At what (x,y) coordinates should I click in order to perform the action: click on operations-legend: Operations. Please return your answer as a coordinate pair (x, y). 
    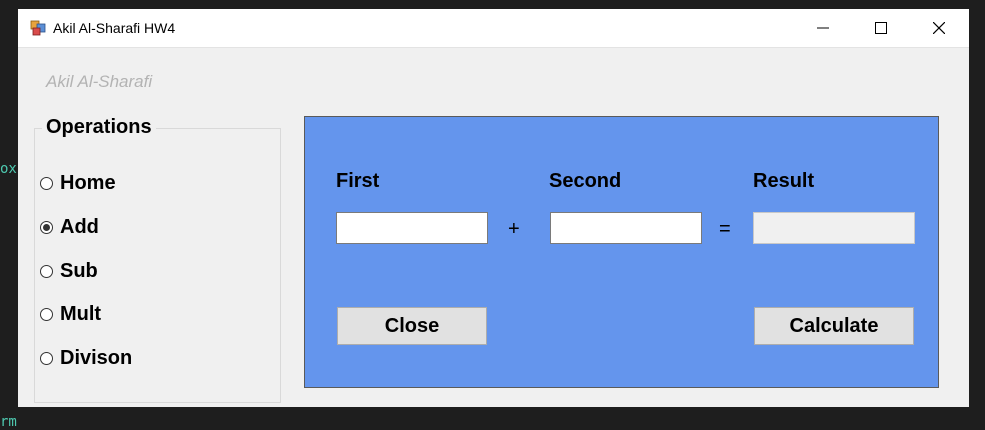
    Looking at the image, I should click on (99, 127).